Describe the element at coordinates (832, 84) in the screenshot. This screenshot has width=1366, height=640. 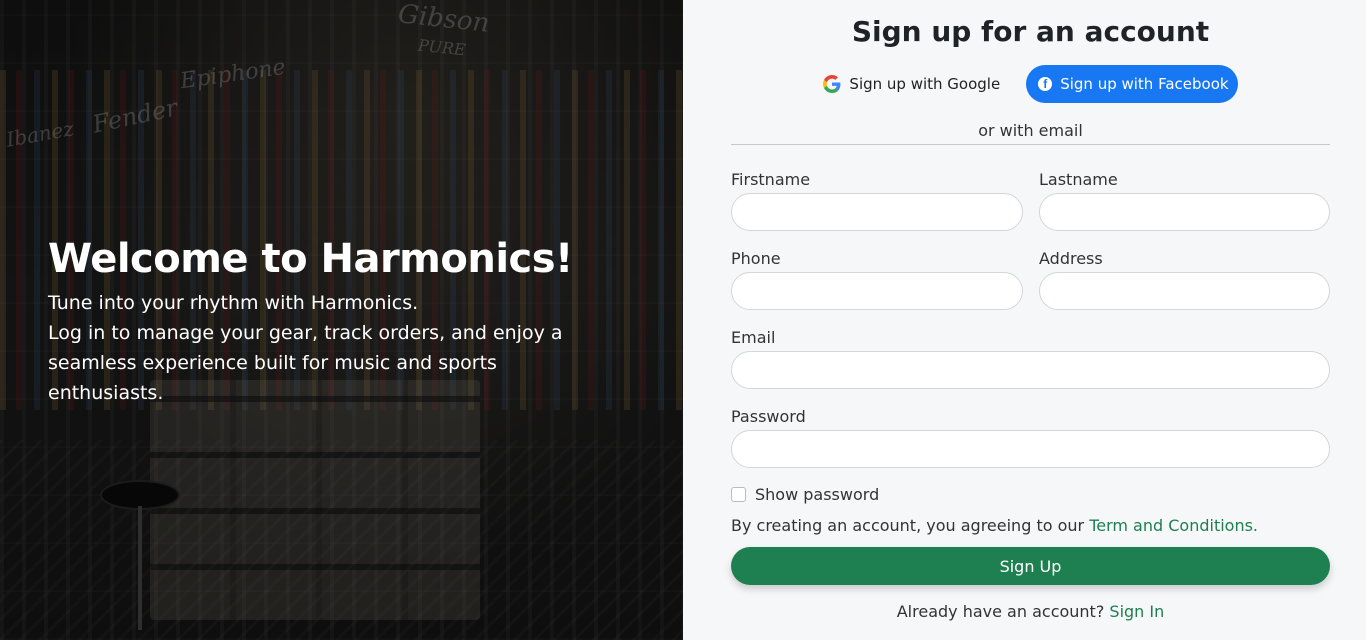
I see `google-icon` at that location.